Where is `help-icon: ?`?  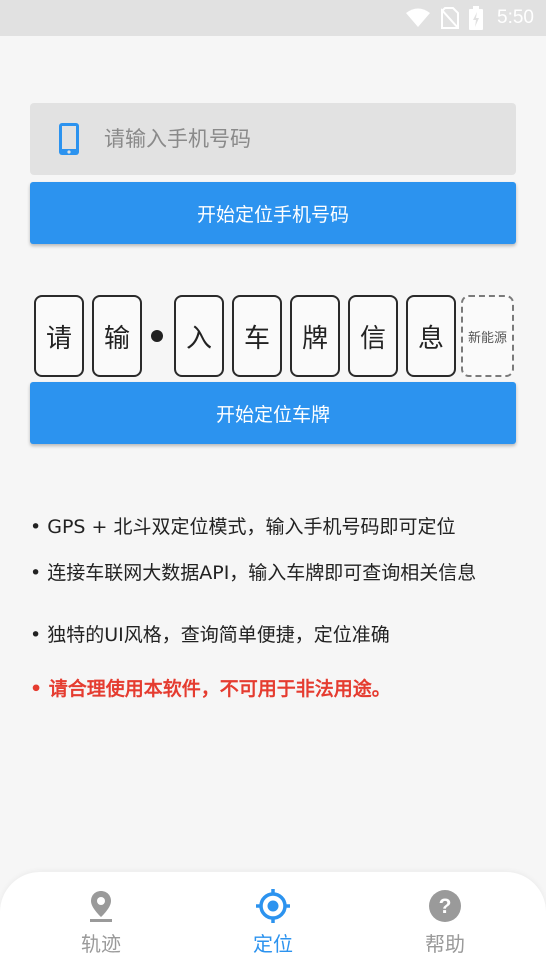
help-icon: ? is located at coordinates (445, 906).